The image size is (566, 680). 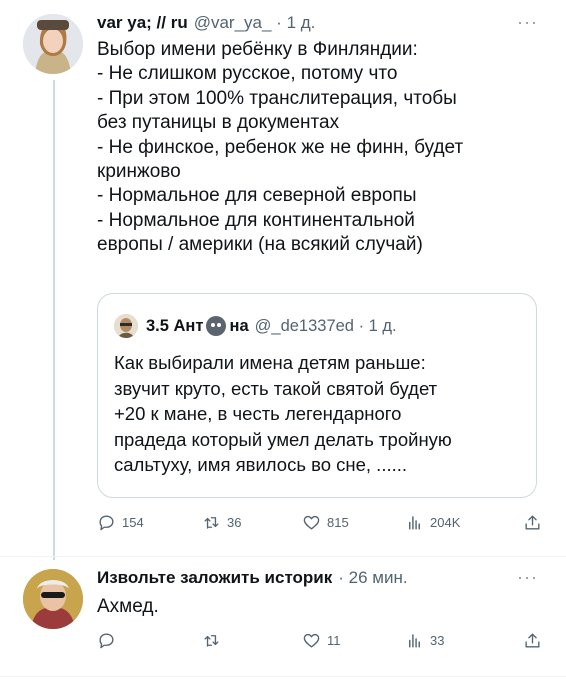 I want to click on quoted-author-name: 3.5 Ант на, so click(x=197, y=326).